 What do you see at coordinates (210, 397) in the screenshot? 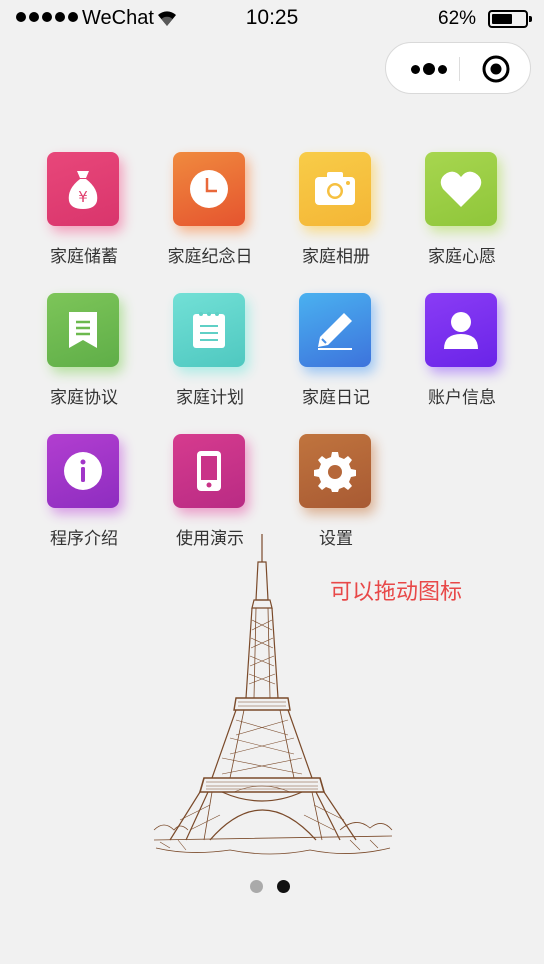
I see `grid-item-label: 家庭计划` at bounding box center [210, 397].